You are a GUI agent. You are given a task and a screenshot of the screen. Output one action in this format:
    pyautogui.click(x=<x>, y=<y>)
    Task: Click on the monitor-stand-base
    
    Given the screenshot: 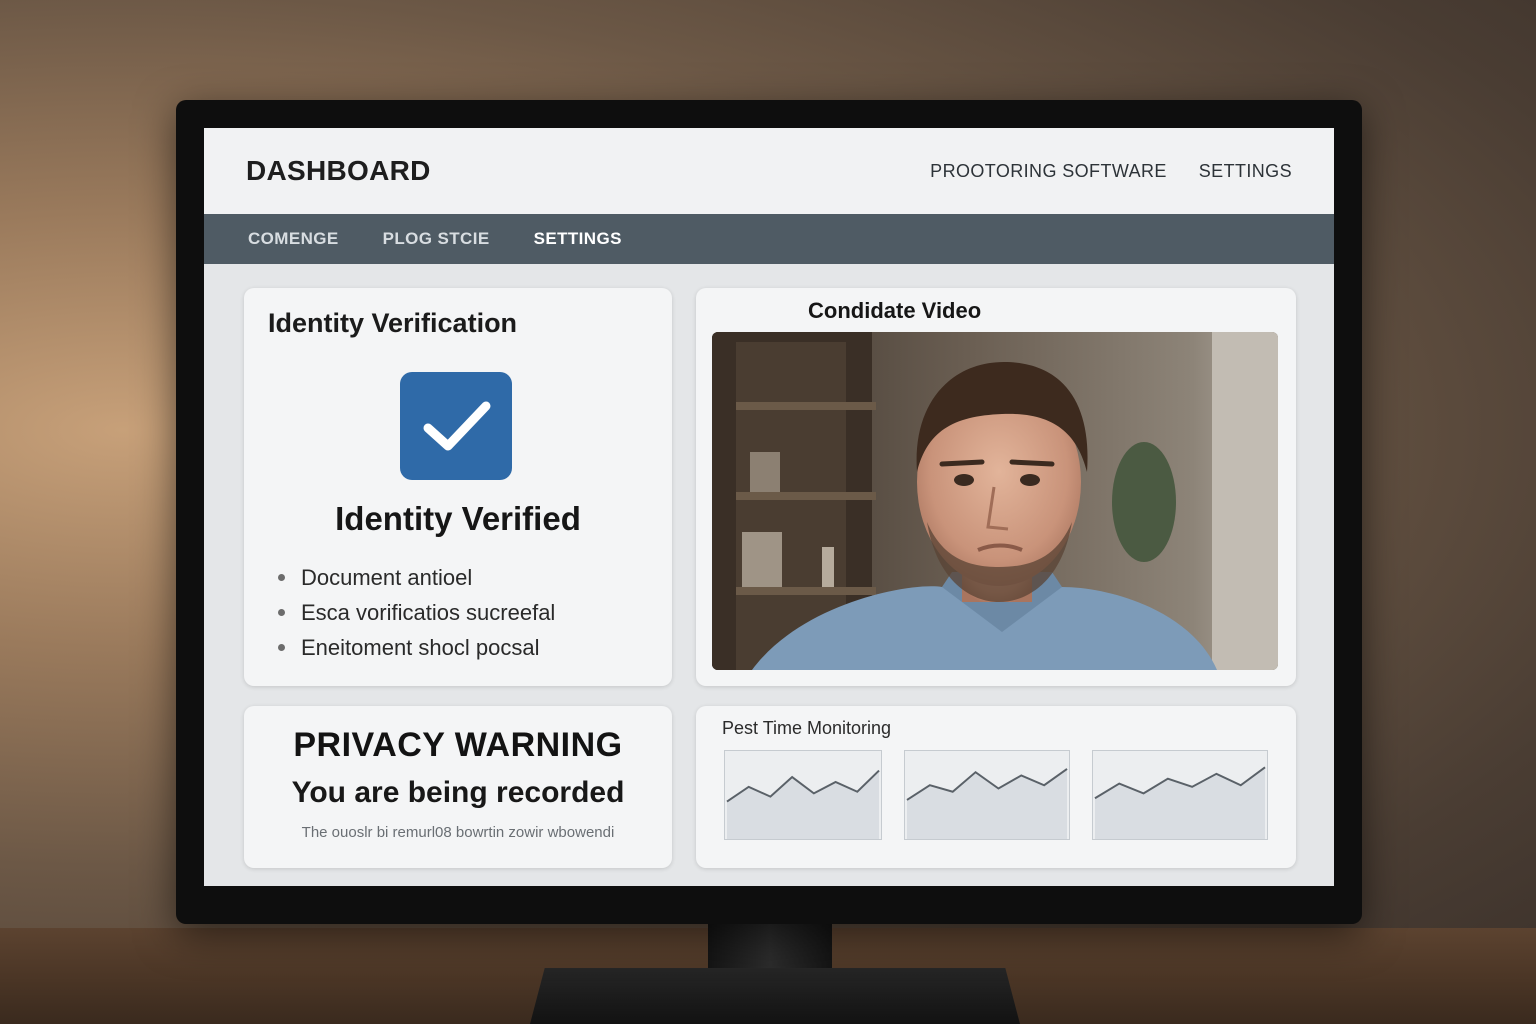 What is the action you would take?
    pyautogui.click(x=775, y=996)
    